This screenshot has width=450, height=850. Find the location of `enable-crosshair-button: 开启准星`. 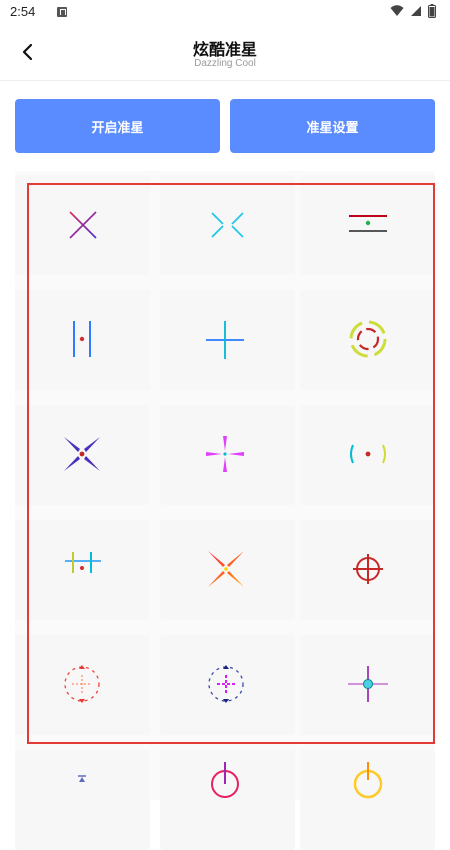

enable-crosshair-button: 开启准星 is located at coordinates (117, 126).